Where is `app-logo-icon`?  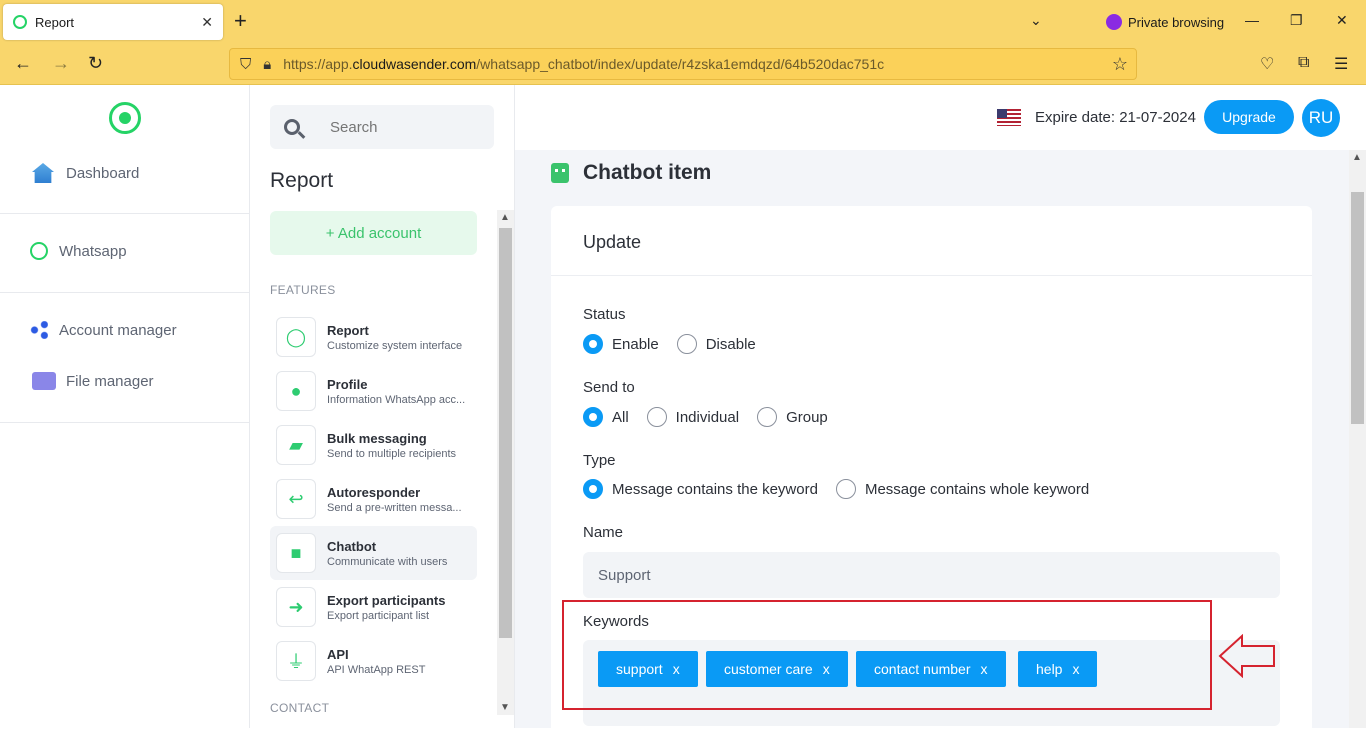 app-logo-icon is located at coordinates (125, 118).